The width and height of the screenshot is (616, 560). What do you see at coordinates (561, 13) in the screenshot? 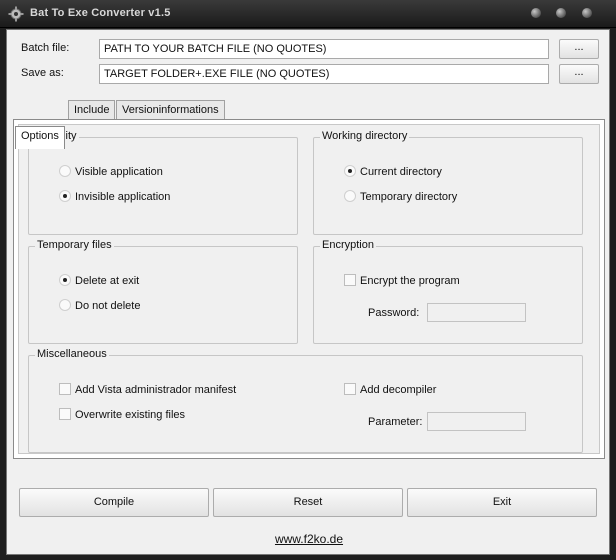
I see `maximize-button` at bounding box center [561, 13].